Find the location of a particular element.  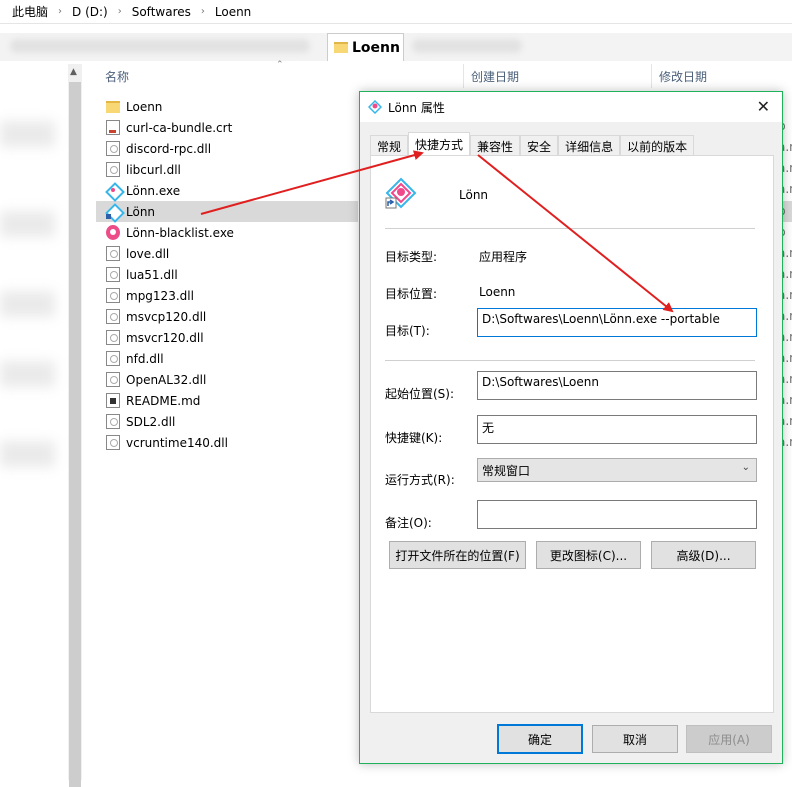

tab-loenn: Loenn is located at coordinates (365, 47).